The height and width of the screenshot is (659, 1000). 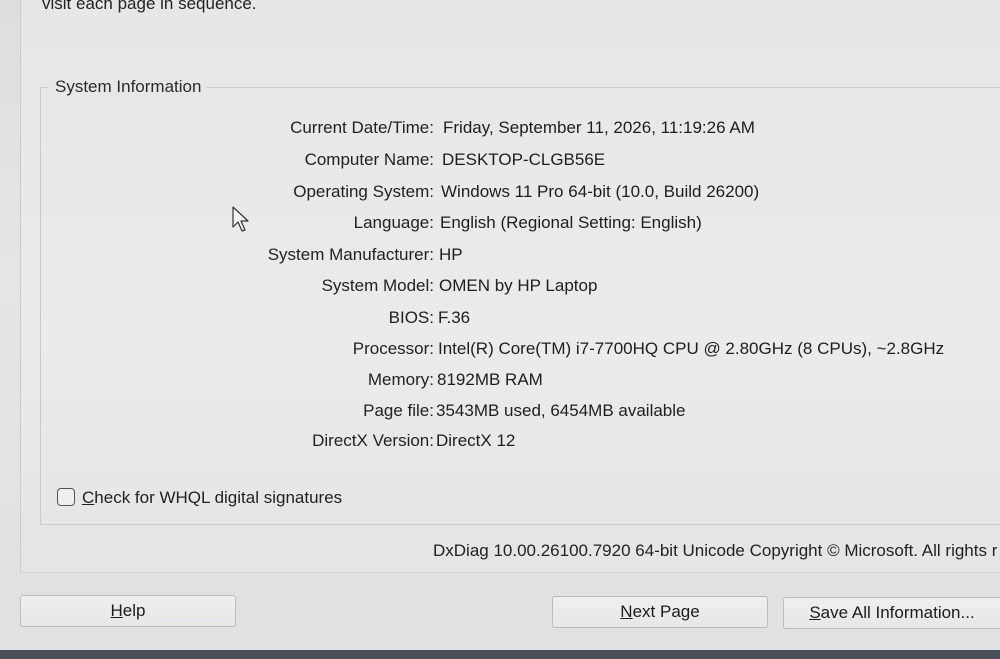 I want to click on info-value: 8192MB RAM, so click(x=490, y=379).